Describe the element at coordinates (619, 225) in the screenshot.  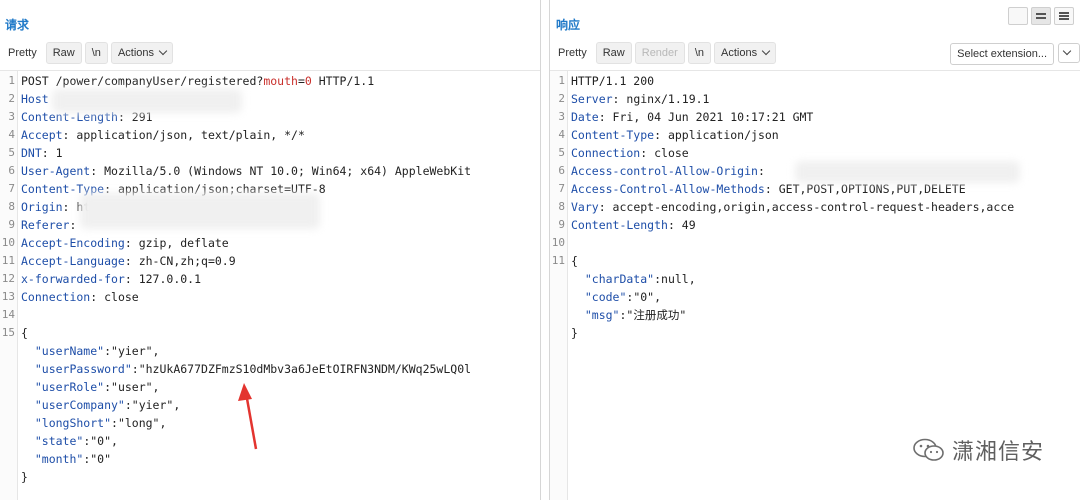
I see `code-token: Content-Length` at that location.